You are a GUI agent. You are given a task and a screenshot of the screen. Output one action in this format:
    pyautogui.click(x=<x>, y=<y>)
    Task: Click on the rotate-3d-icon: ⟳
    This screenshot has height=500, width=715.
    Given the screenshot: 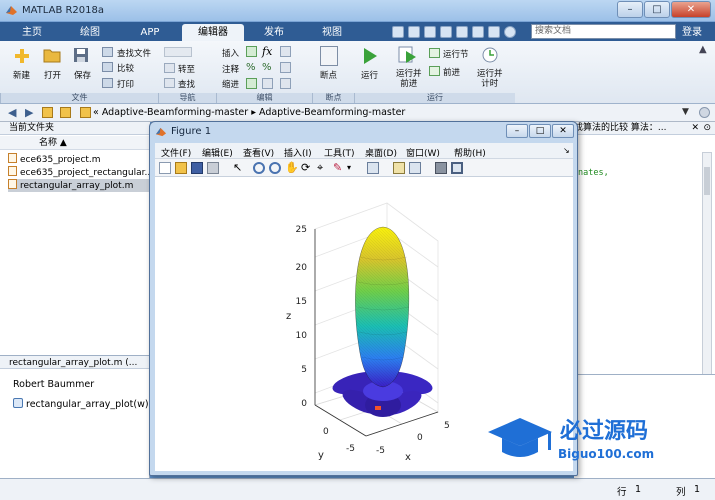 What is the action you would take?
    pyautogui.click(x=307, y=168)
    